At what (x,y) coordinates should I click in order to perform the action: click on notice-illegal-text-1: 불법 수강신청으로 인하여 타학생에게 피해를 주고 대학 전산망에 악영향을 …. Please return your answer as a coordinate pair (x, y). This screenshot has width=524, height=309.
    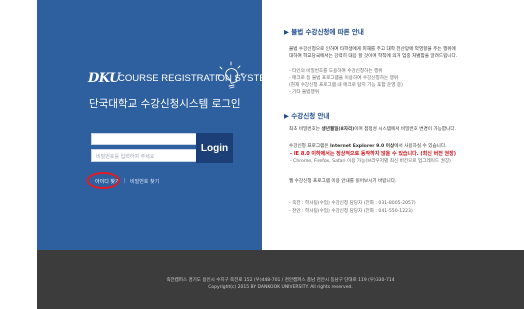
    Looking at the image, I should click on (372, 49).